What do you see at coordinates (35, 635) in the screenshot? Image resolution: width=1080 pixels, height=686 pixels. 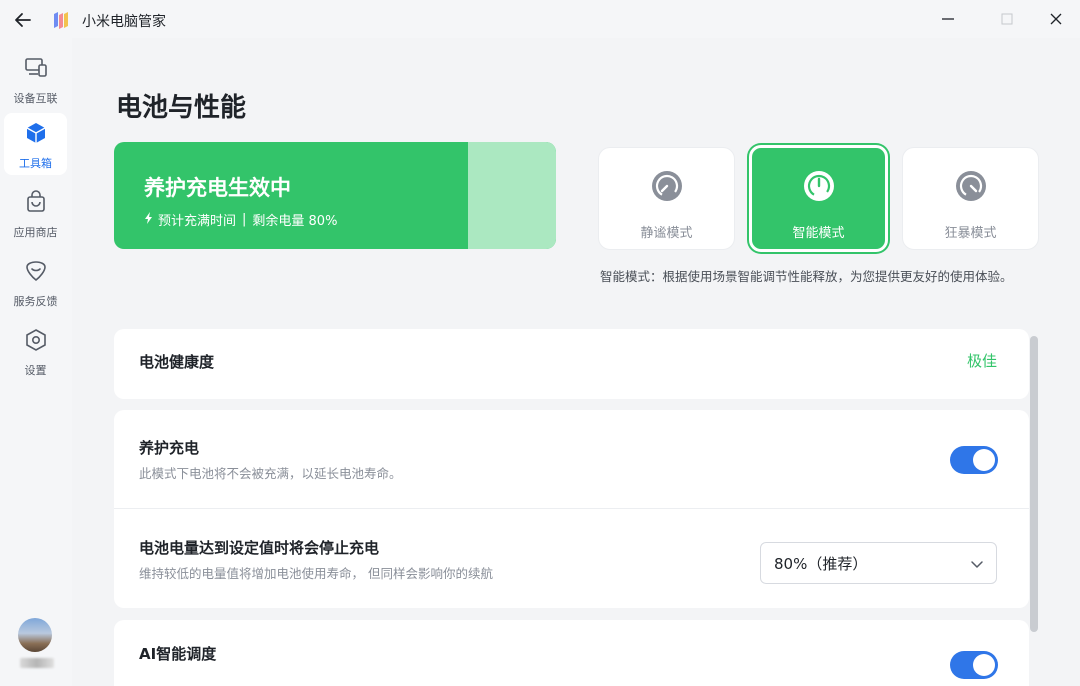 I see `avatar` at bounding box center [35, 635].